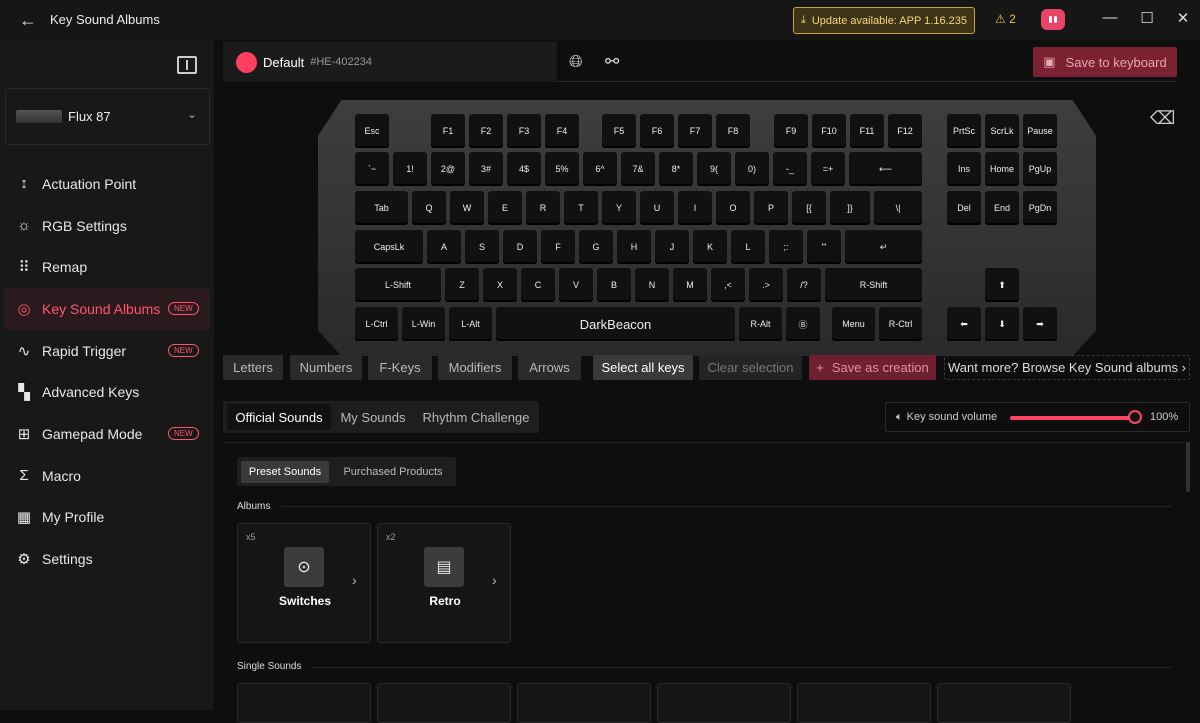  I want to click on album-card-switches: x5 ⊙ Switches ›, so click(304, 583).